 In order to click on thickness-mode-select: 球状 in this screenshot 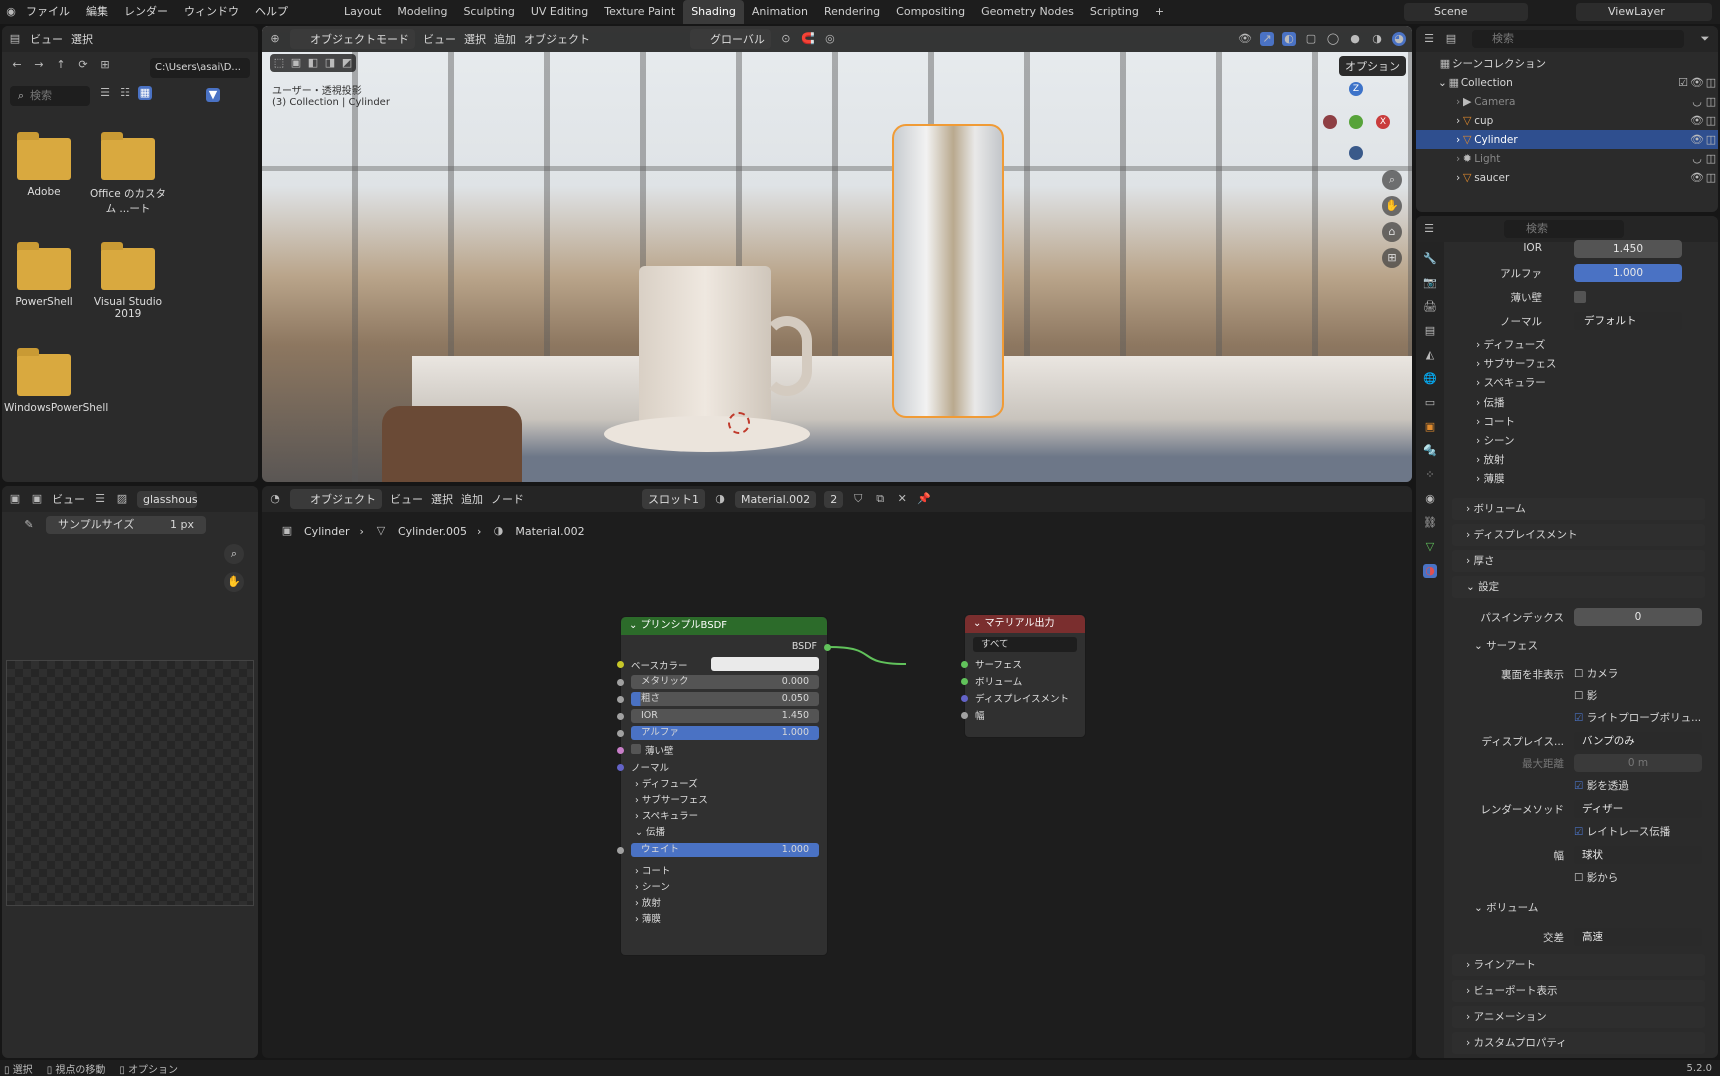, I will do `click(1638, 855)`.